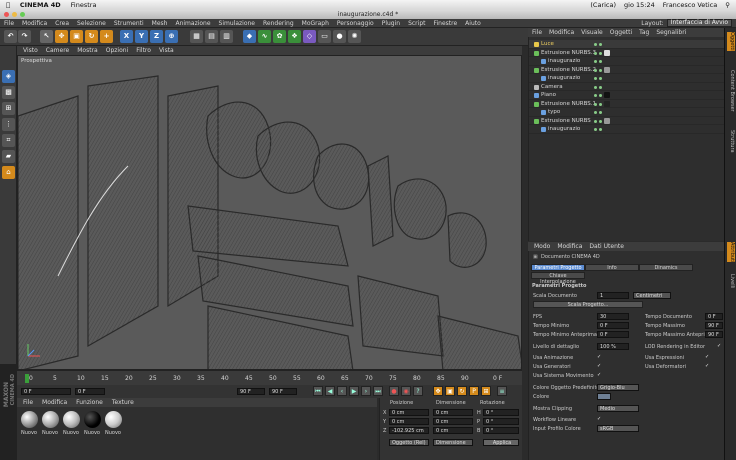 The image size is (736, 460). I want to click on use-deformers-checkbox: ✓, so click(707, 366).